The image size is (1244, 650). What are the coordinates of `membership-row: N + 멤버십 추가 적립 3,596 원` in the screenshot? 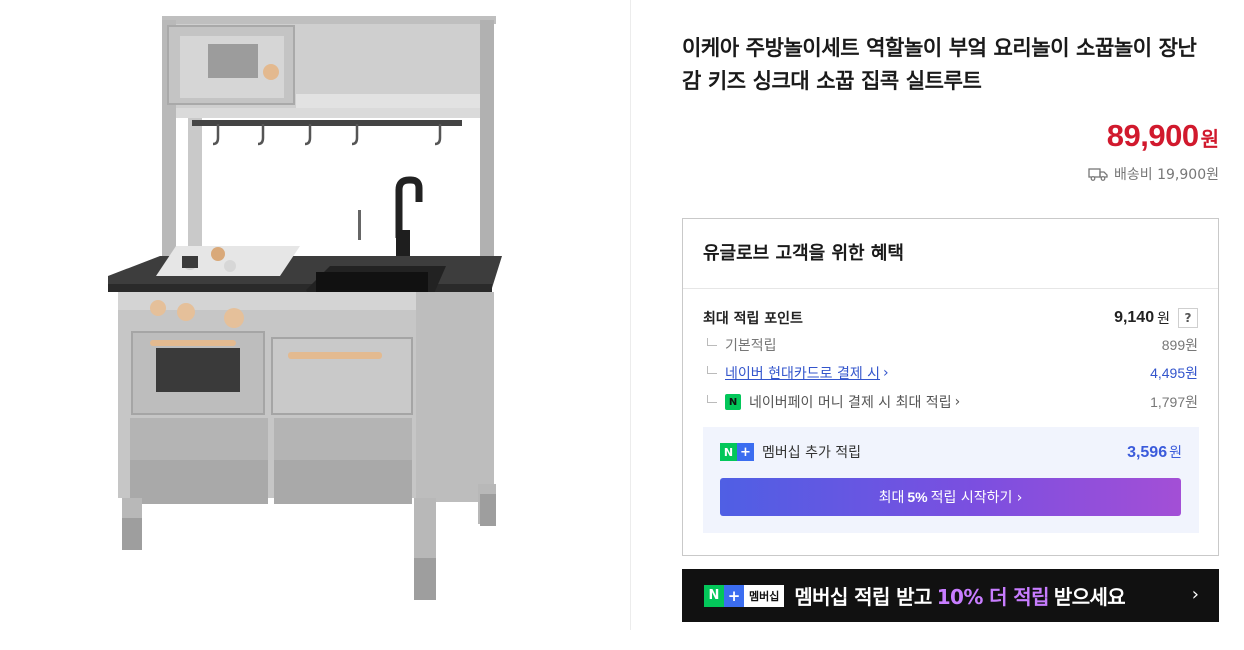 It's located at (951, 452).